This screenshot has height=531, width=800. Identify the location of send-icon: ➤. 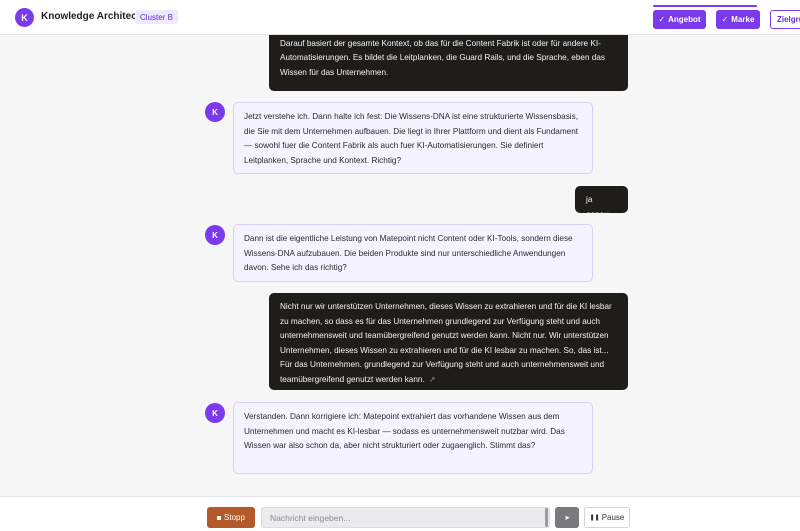
(567, 518).